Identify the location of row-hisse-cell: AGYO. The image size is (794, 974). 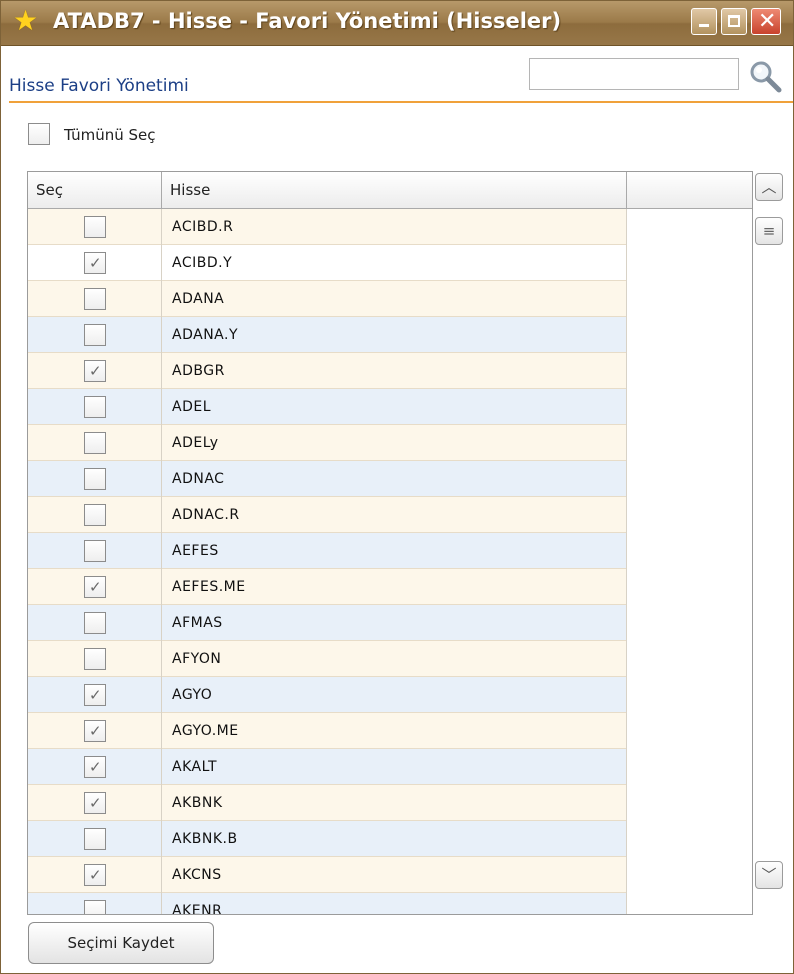
(394, 695).